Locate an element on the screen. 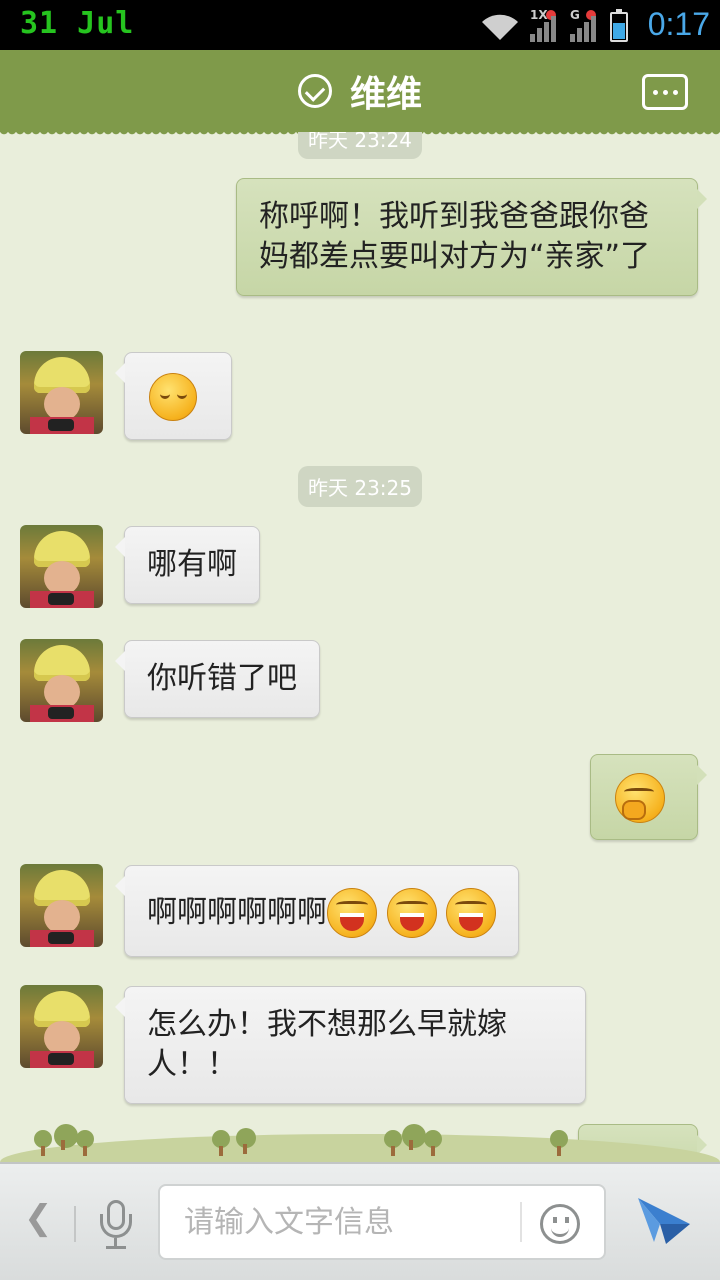 The width and height of the screenshot is (720, 1280). message-input-bar: ❮ is located at coordinates (360, 1221).